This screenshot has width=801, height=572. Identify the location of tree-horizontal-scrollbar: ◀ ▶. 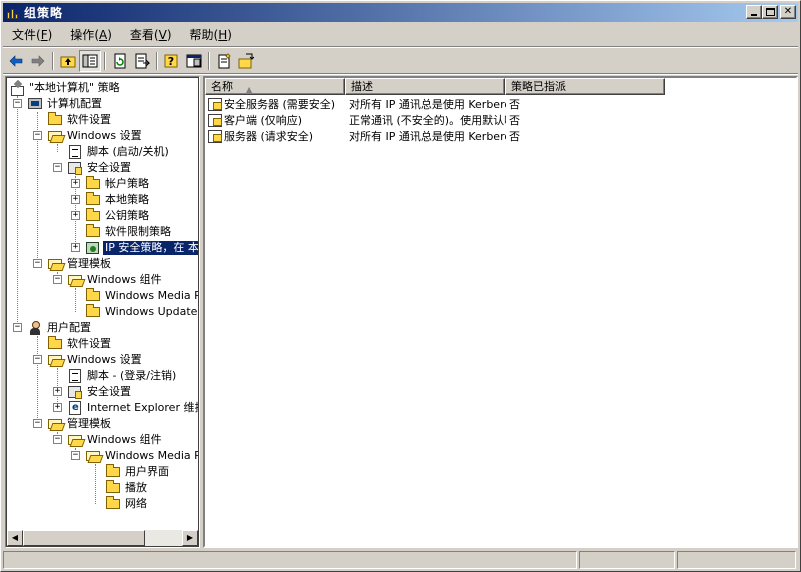
(102, 538).